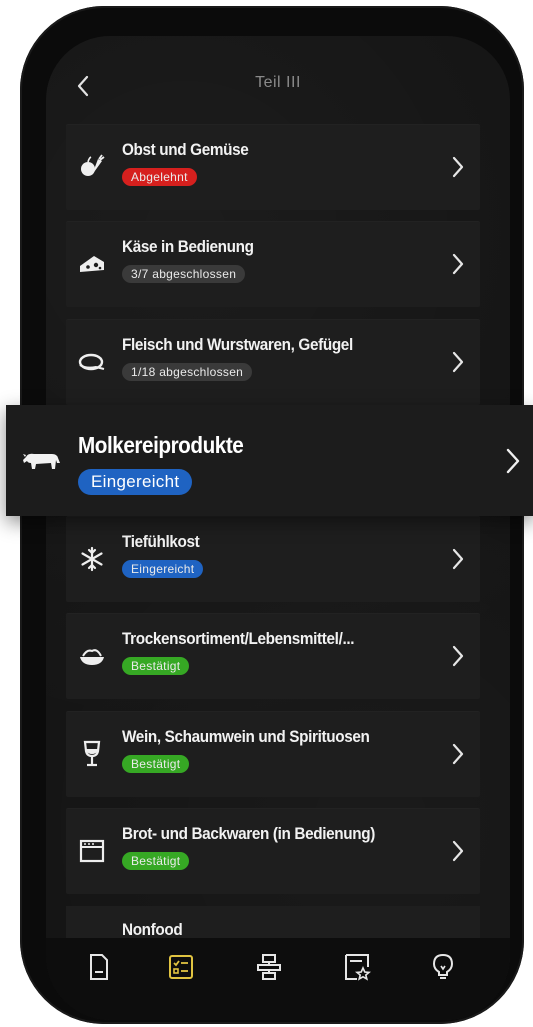 This screenshot has width=533, height=1027. What do you see at coordinates (92, 167) in the screenshot?
I see `carrot-apple-icon` at bounding box center [92, 167].